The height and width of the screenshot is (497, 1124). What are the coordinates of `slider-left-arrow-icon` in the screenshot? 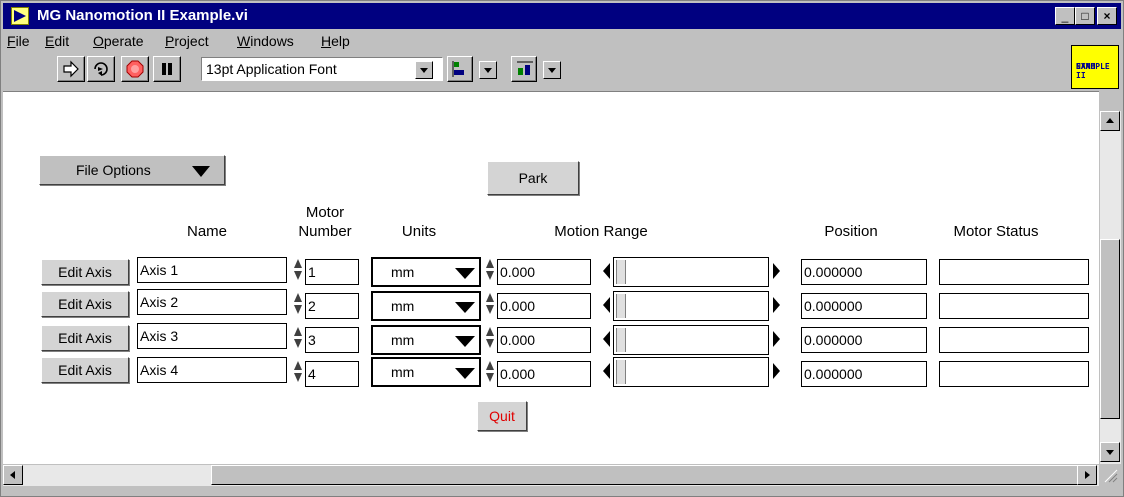 It's located at (606, 371).